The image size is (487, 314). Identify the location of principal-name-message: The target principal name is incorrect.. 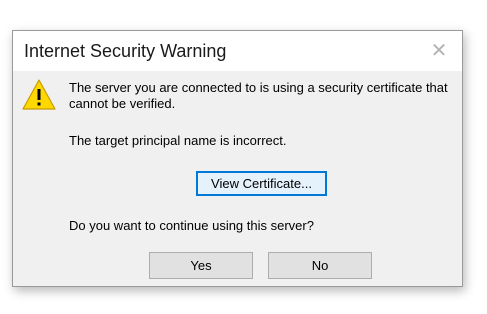
(178, 140).